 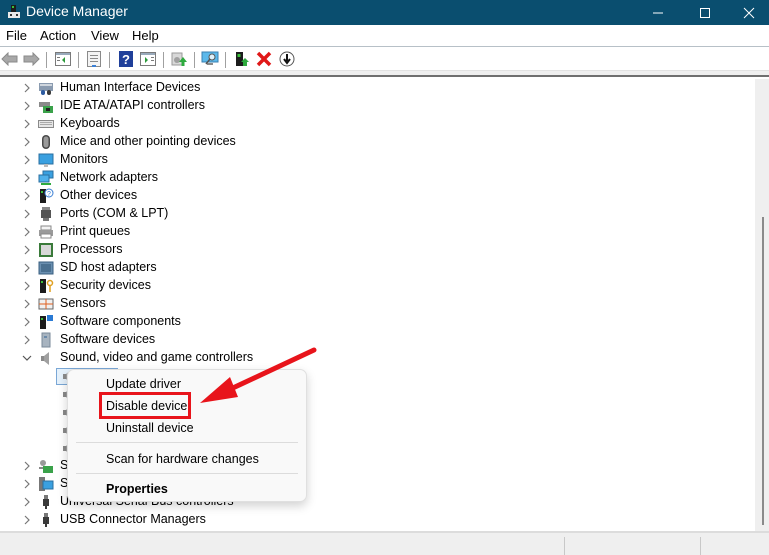 I want to click on tree-item: ? Other devices, so click(x=350, y=196).